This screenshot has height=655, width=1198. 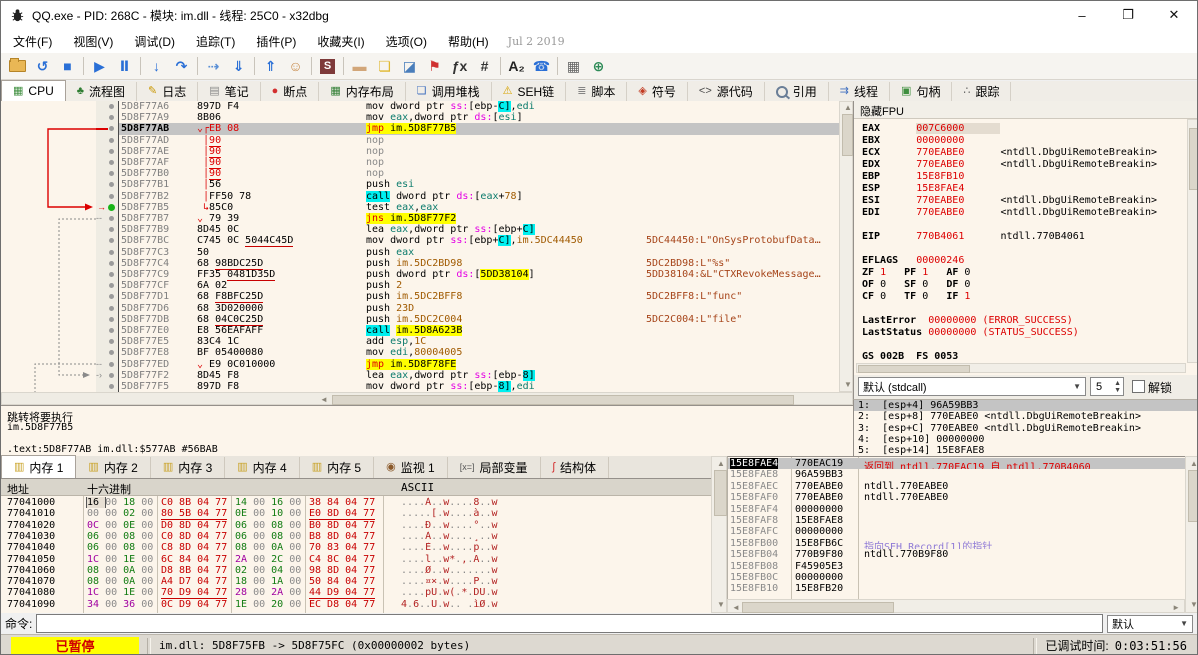 I want to click on command-input, so click(x=569, y=623).